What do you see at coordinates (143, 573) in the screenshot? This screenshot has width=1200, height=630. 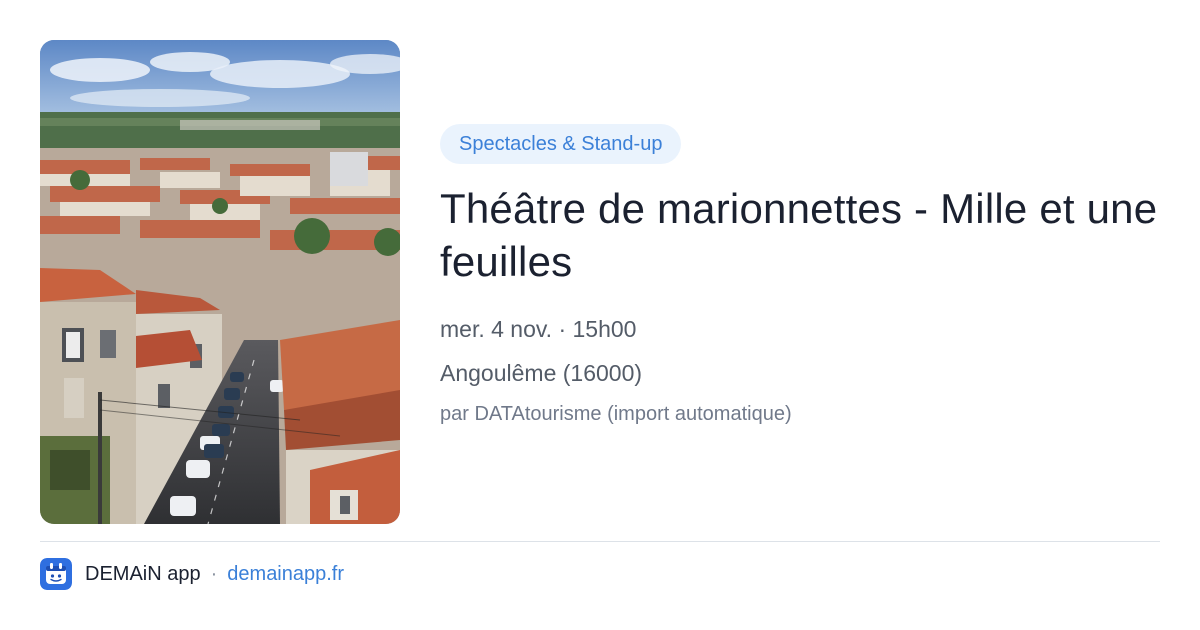 I see `app-name: DEMAiN app` at bounding box center [143, 573].